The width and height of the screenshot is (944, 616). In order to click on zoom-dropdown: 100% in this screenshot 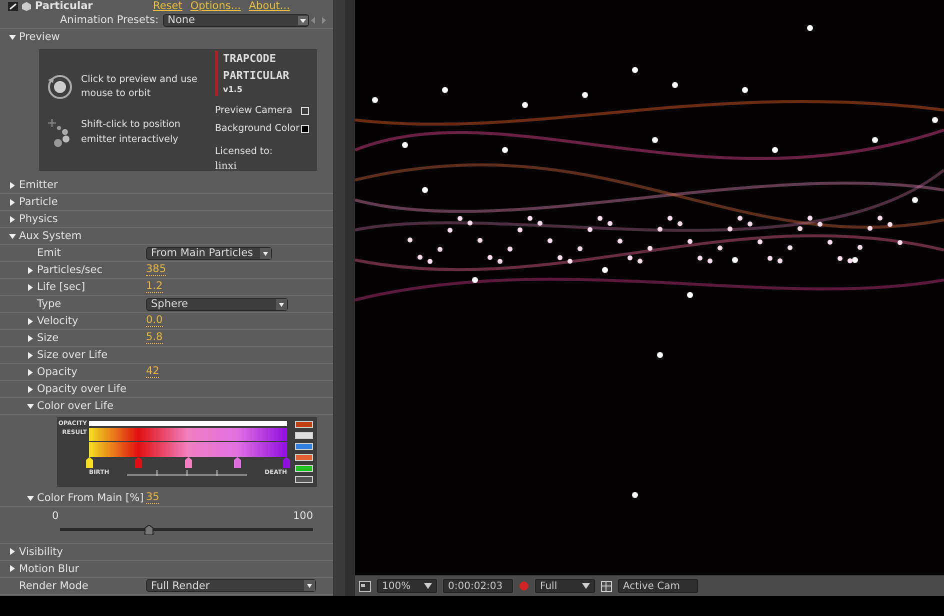, I will do `click(407, 586)`.